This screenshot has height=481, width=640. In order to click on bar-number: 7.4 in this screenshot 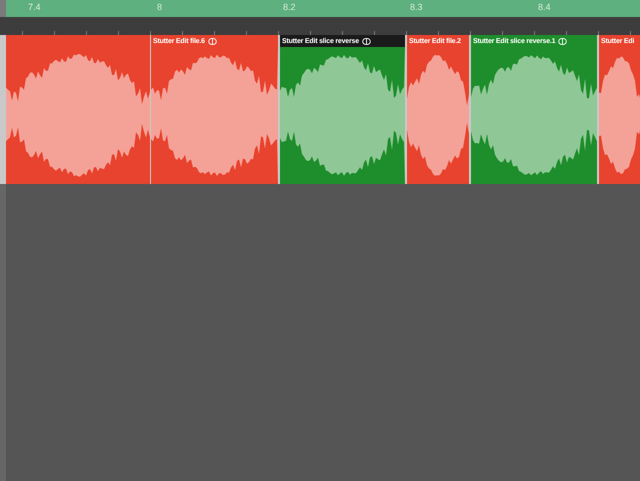, I will do `click(34, 7)`.